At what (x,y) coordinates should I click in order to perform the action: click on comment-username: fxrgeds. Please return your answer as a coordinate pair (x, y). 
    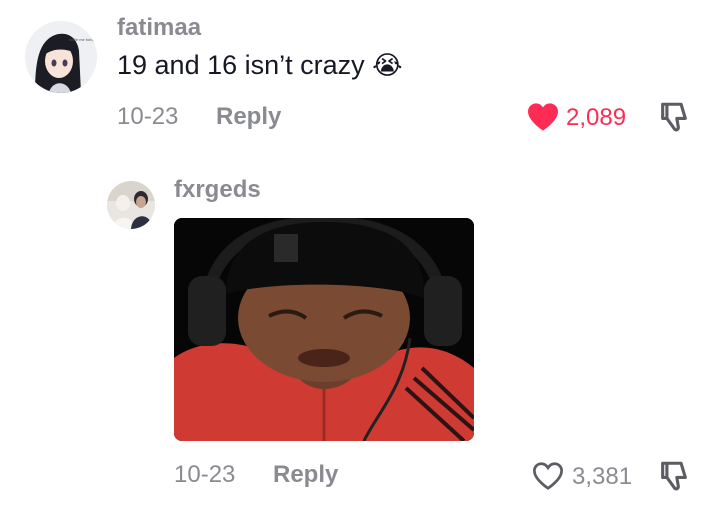
    Looking at the image, I should click on (217, 190).